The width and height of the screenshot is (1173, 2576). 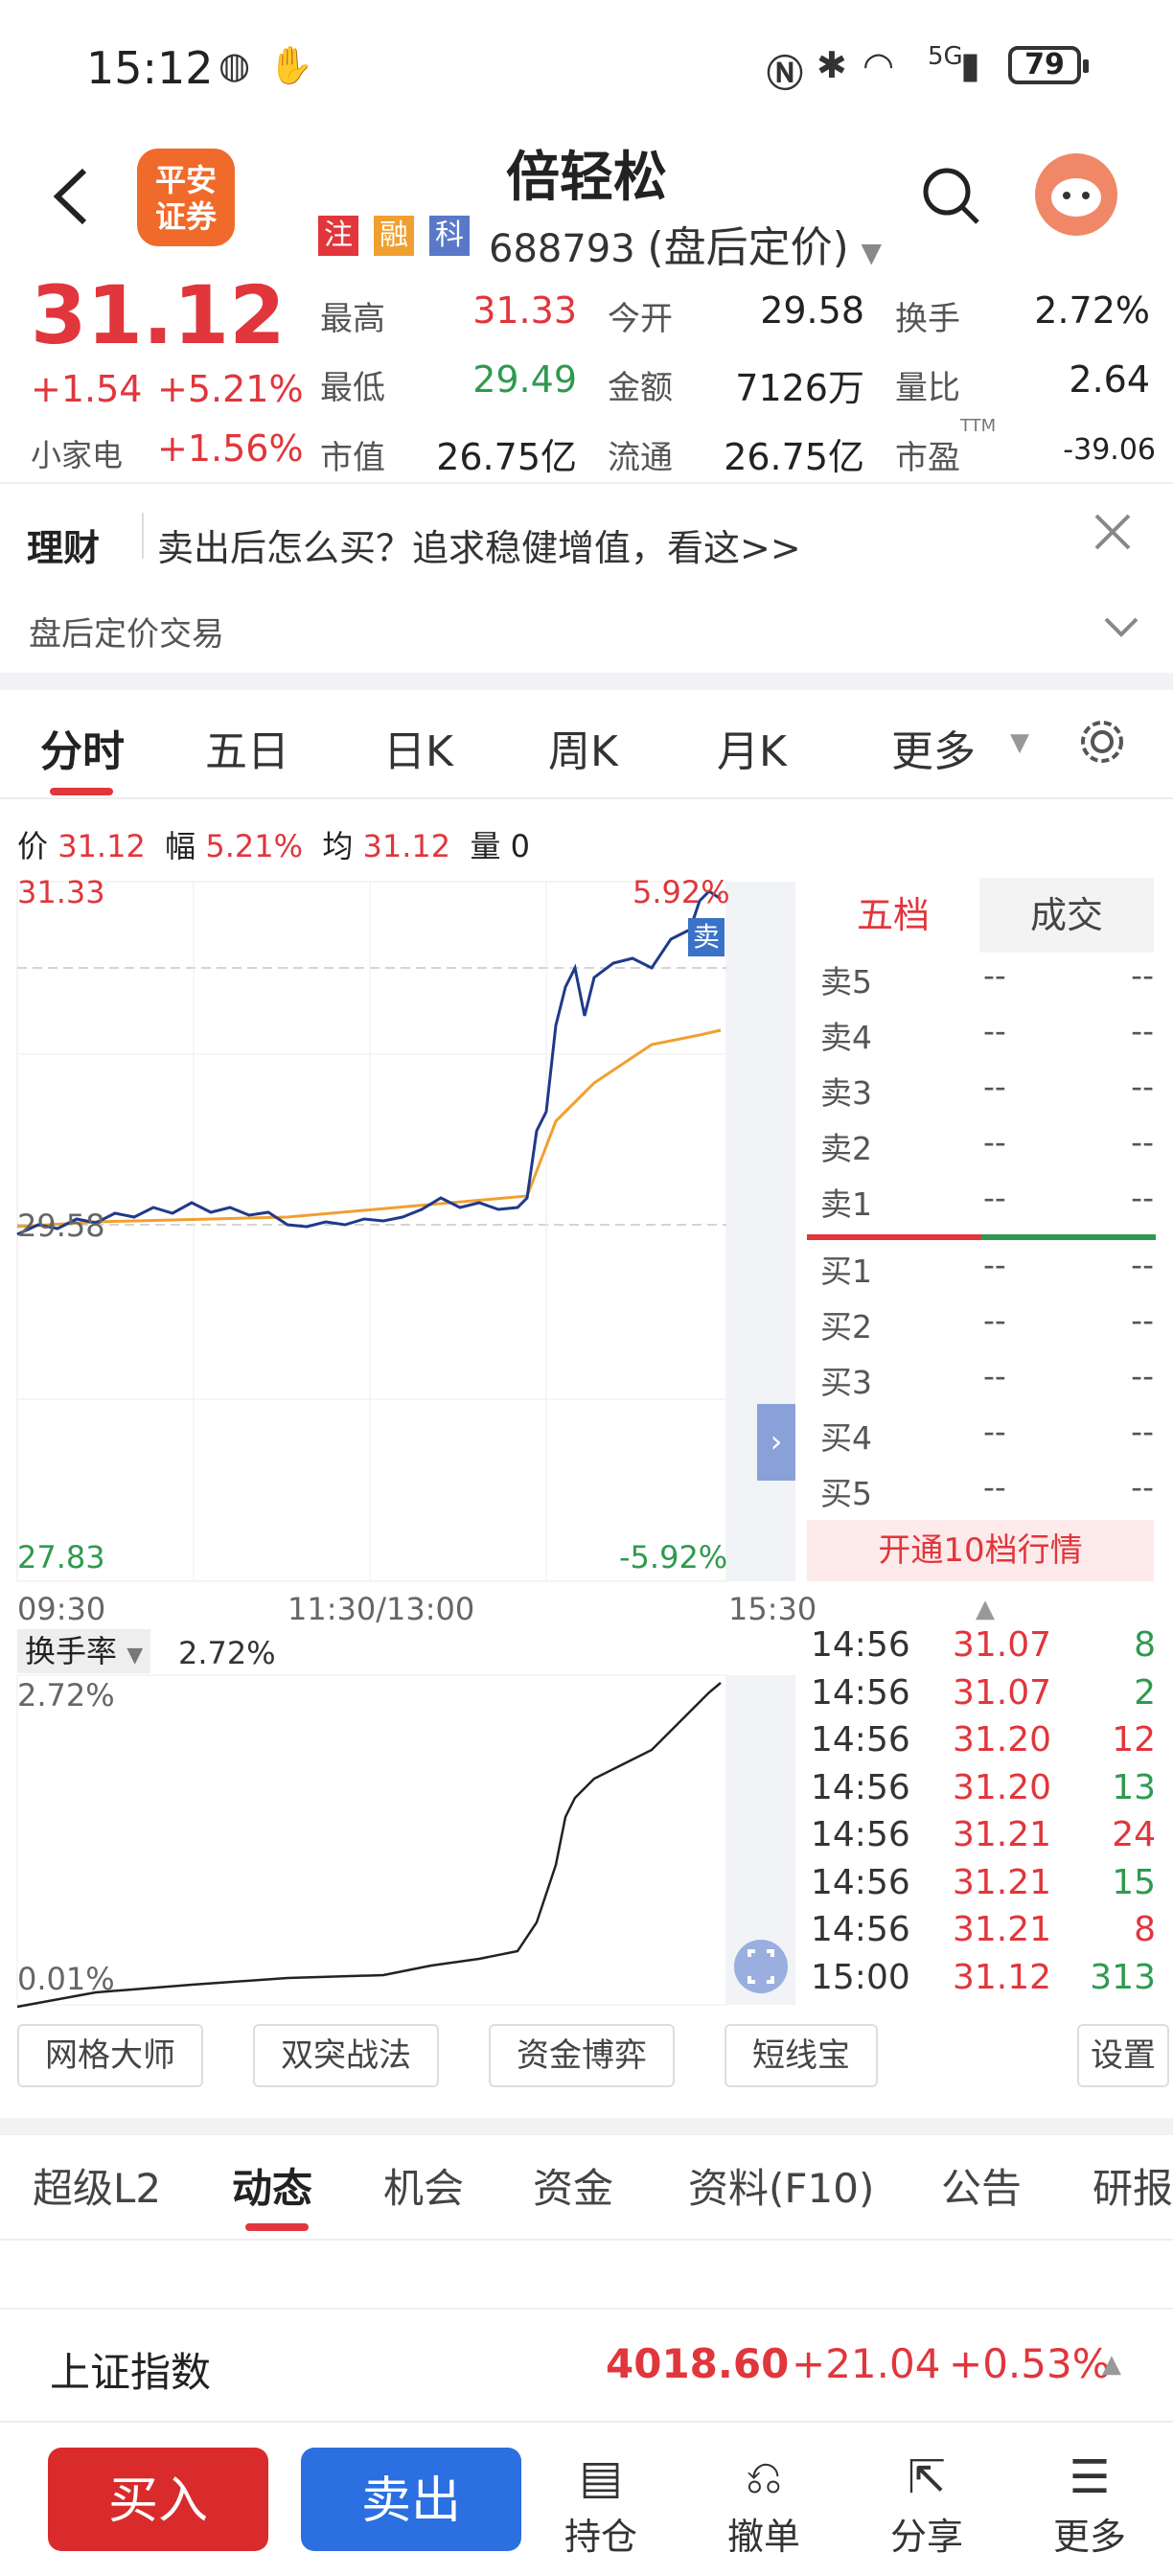 What do you see at coordinates (1121, 627) in the screenshot?
I see `chevron-down-icon` at bounding box center [1121, 627].